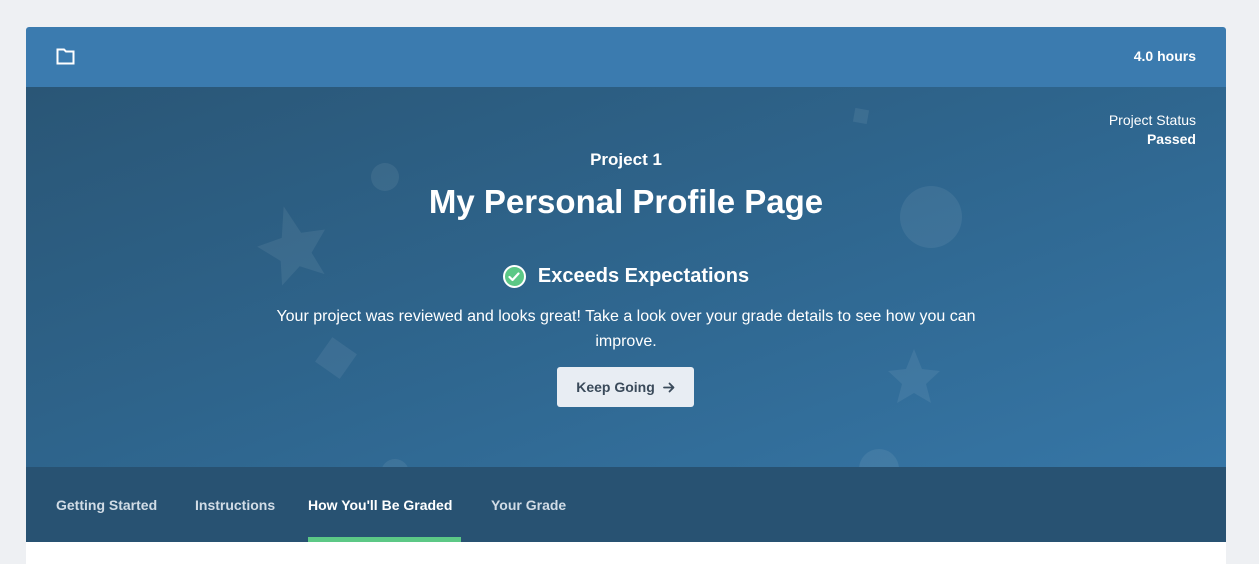 This screenshot has height=564, width=1259. I want to click on check-circle-icon, so click(514, 276).